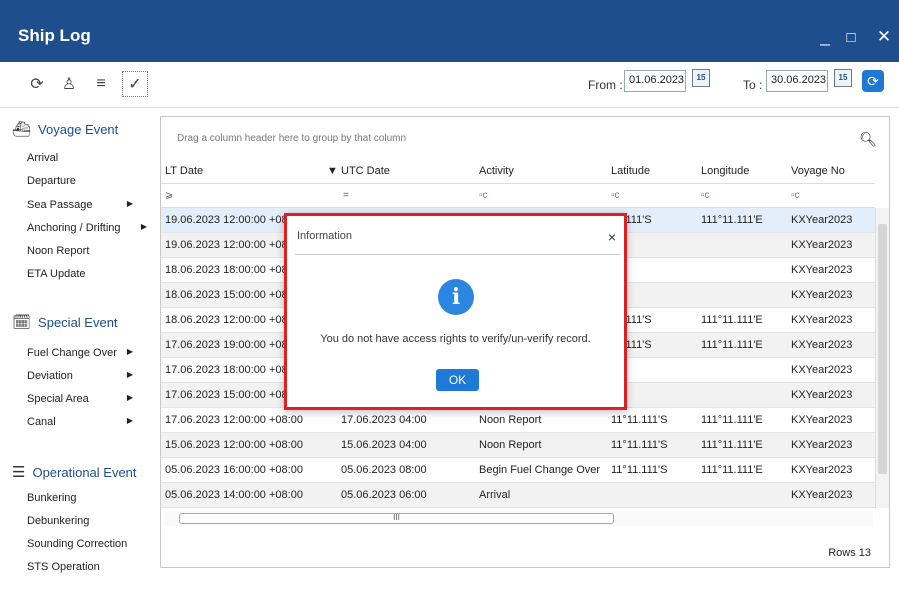 This screenshot has width=899, height=614. I want to click on special-event-header: 🗓 Special Event, so click(65, 322).